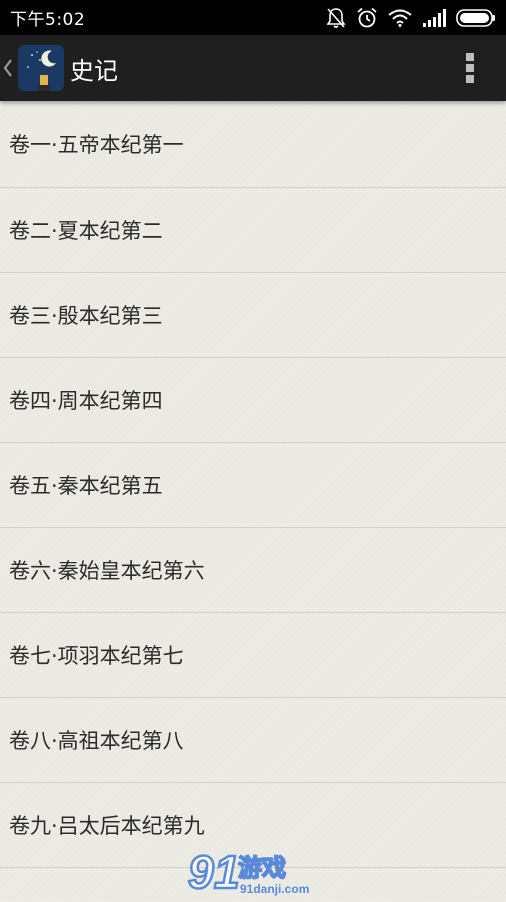 This screenshot has height=902, width=506. Describe the element at coordinates (476, 17) in the screenshot. I see `battery-icon` at that location.